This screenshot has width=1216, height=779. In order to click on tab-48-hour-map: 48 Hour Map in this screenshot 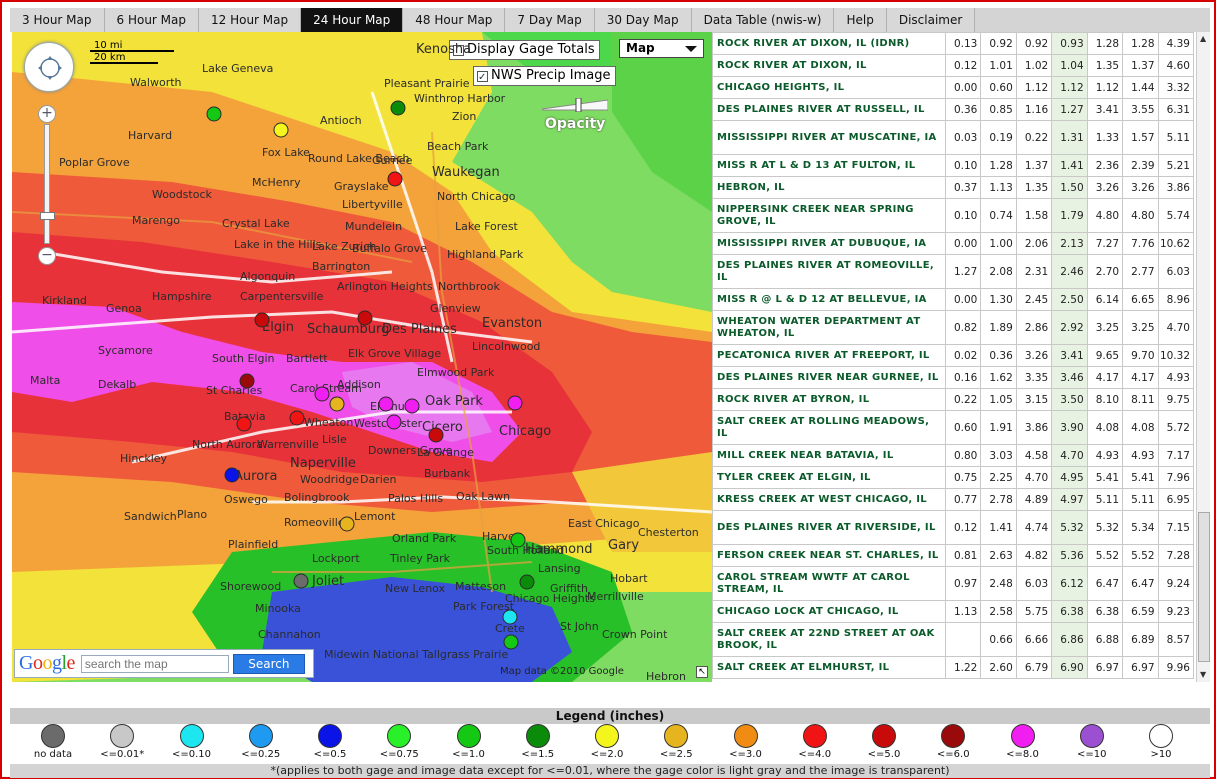, I will do `click(454, 20)`.